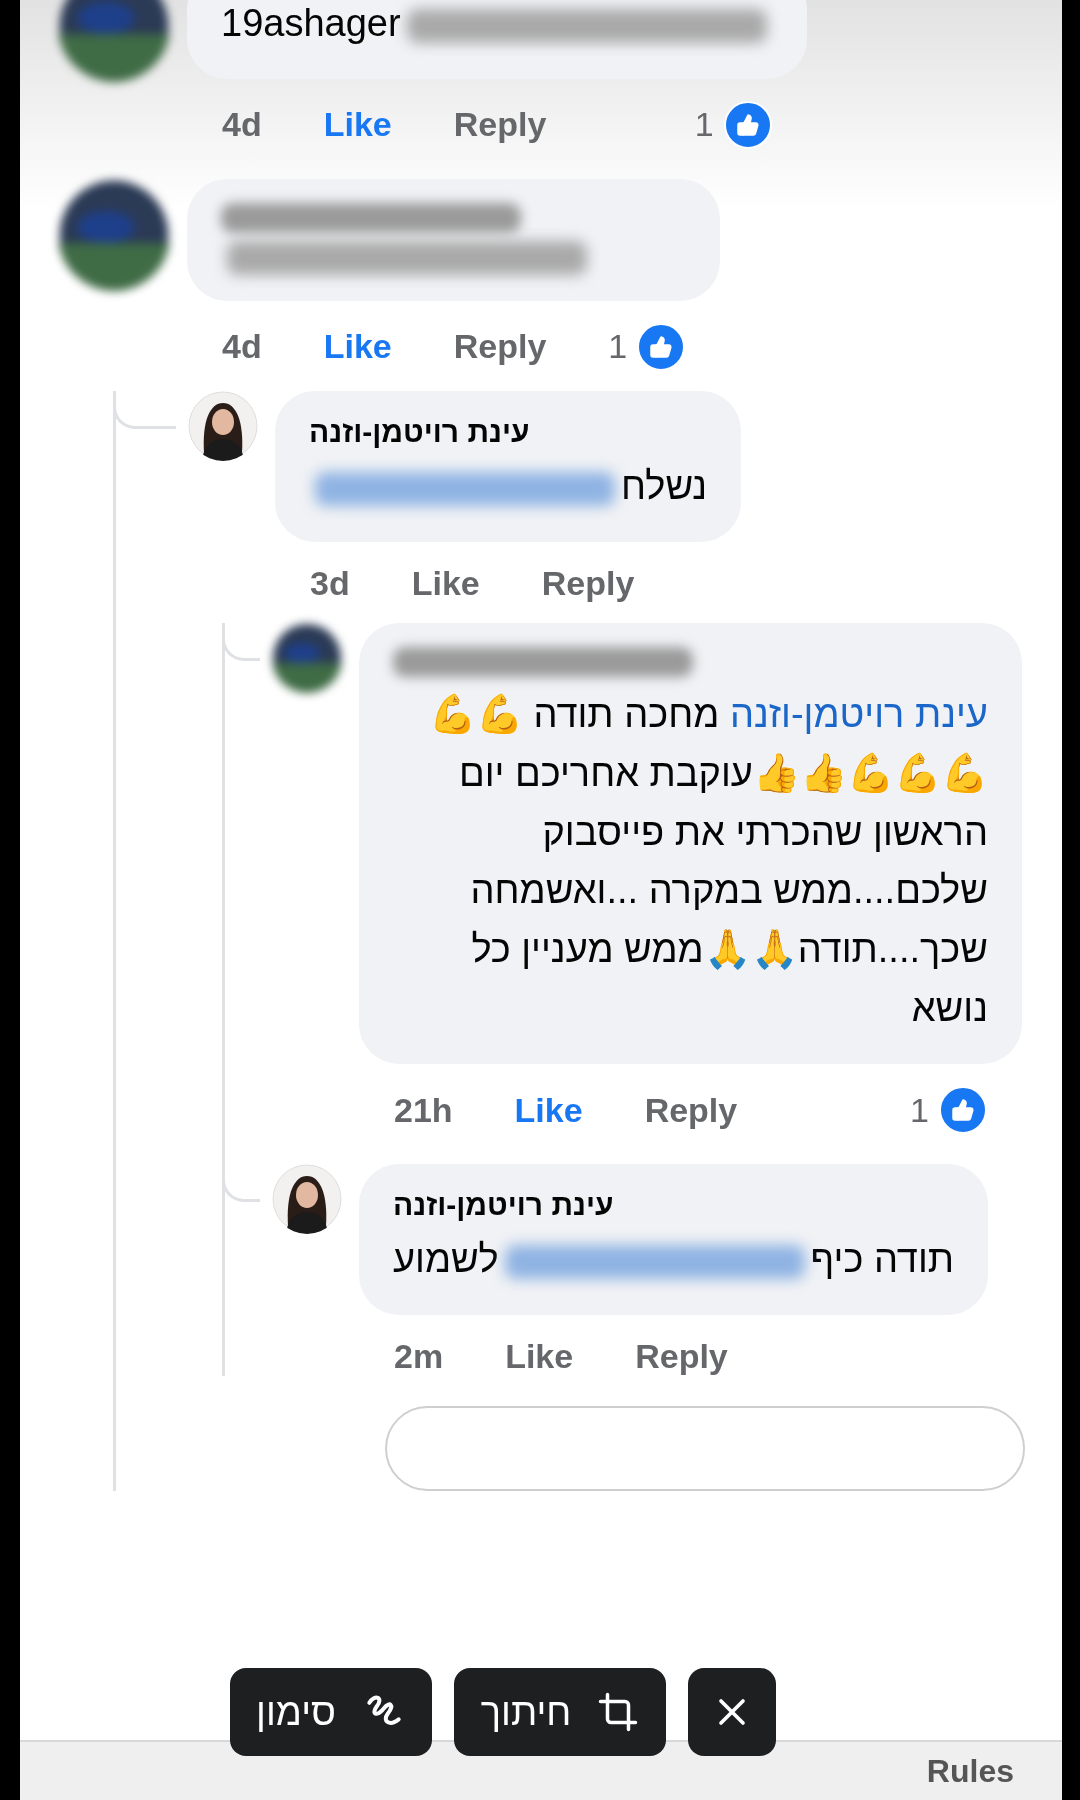 Image resolution: width=1080 pixels, height=1800 pixels. I want to click on comment-time: 2m, so click(419, 1356).